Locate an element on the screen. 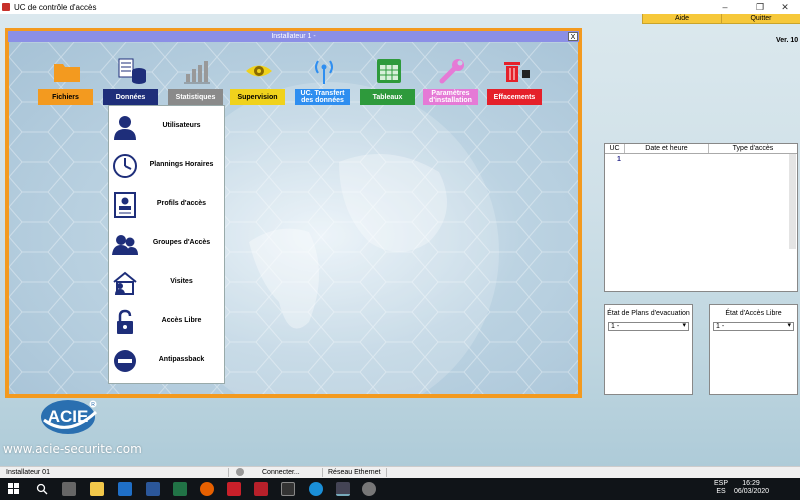 The width and height of the screenshot is (800, 500). status-network: Réseau Ethernet is located at coordinates (354, 472).